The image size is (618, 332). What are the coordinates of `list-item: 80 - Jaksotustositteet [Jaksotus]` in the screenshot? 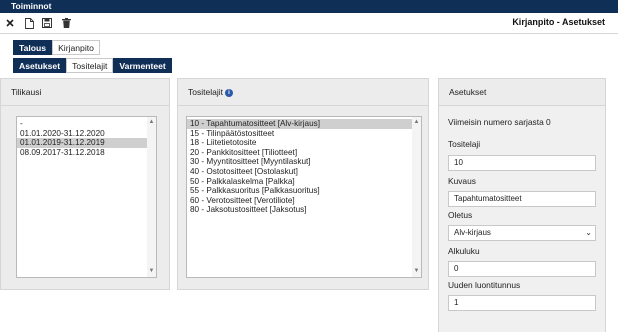 It's located at (304, 210).